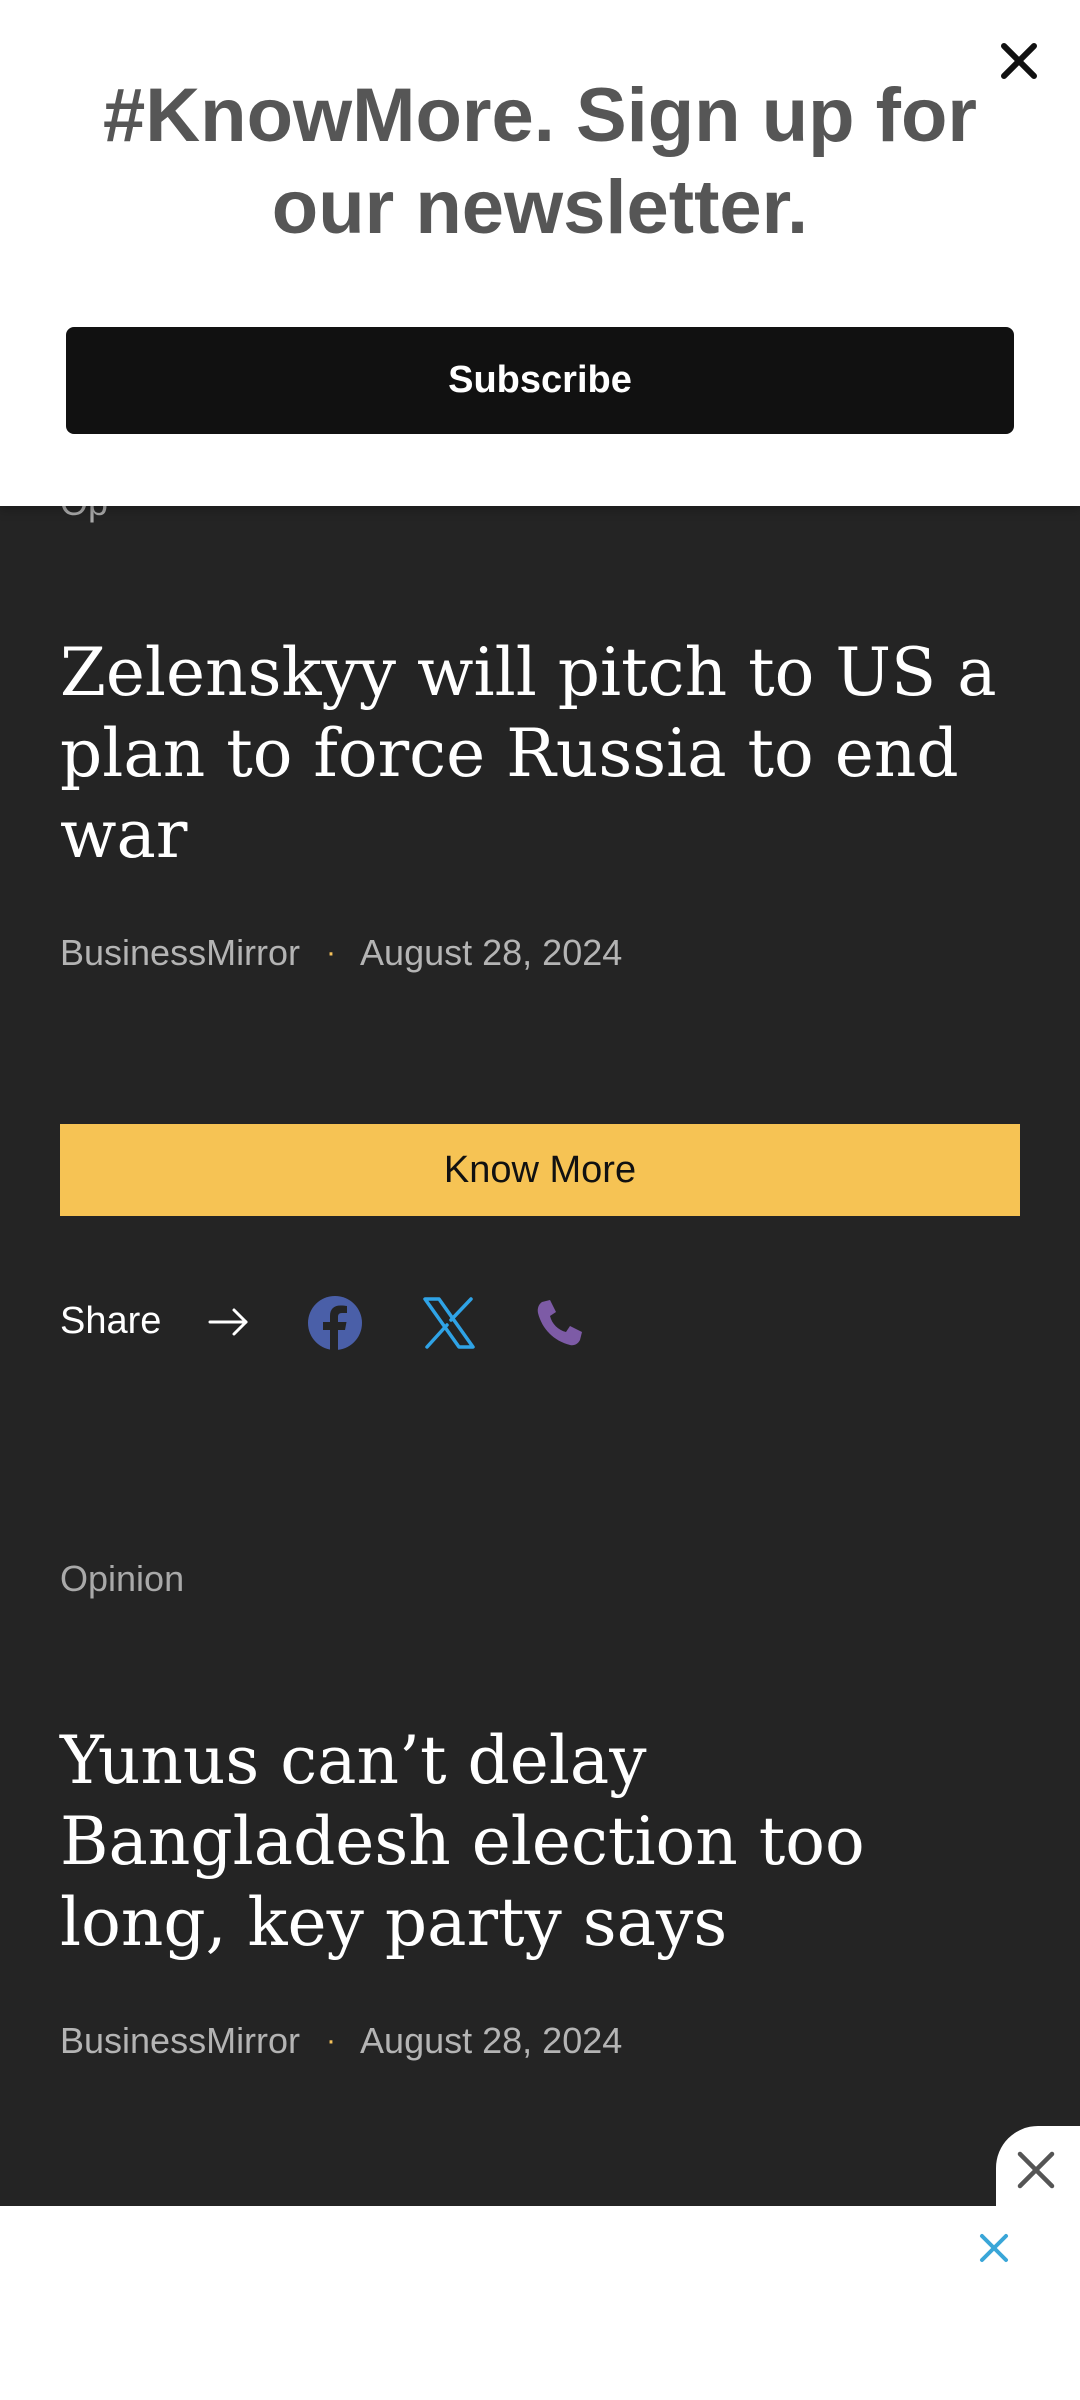 Image resolution: width=1080 pixels, height=2400 pixels. Describe the element at coordinates (449, 1323) in the screenshot. I see `x-twitter-icon` at that location.